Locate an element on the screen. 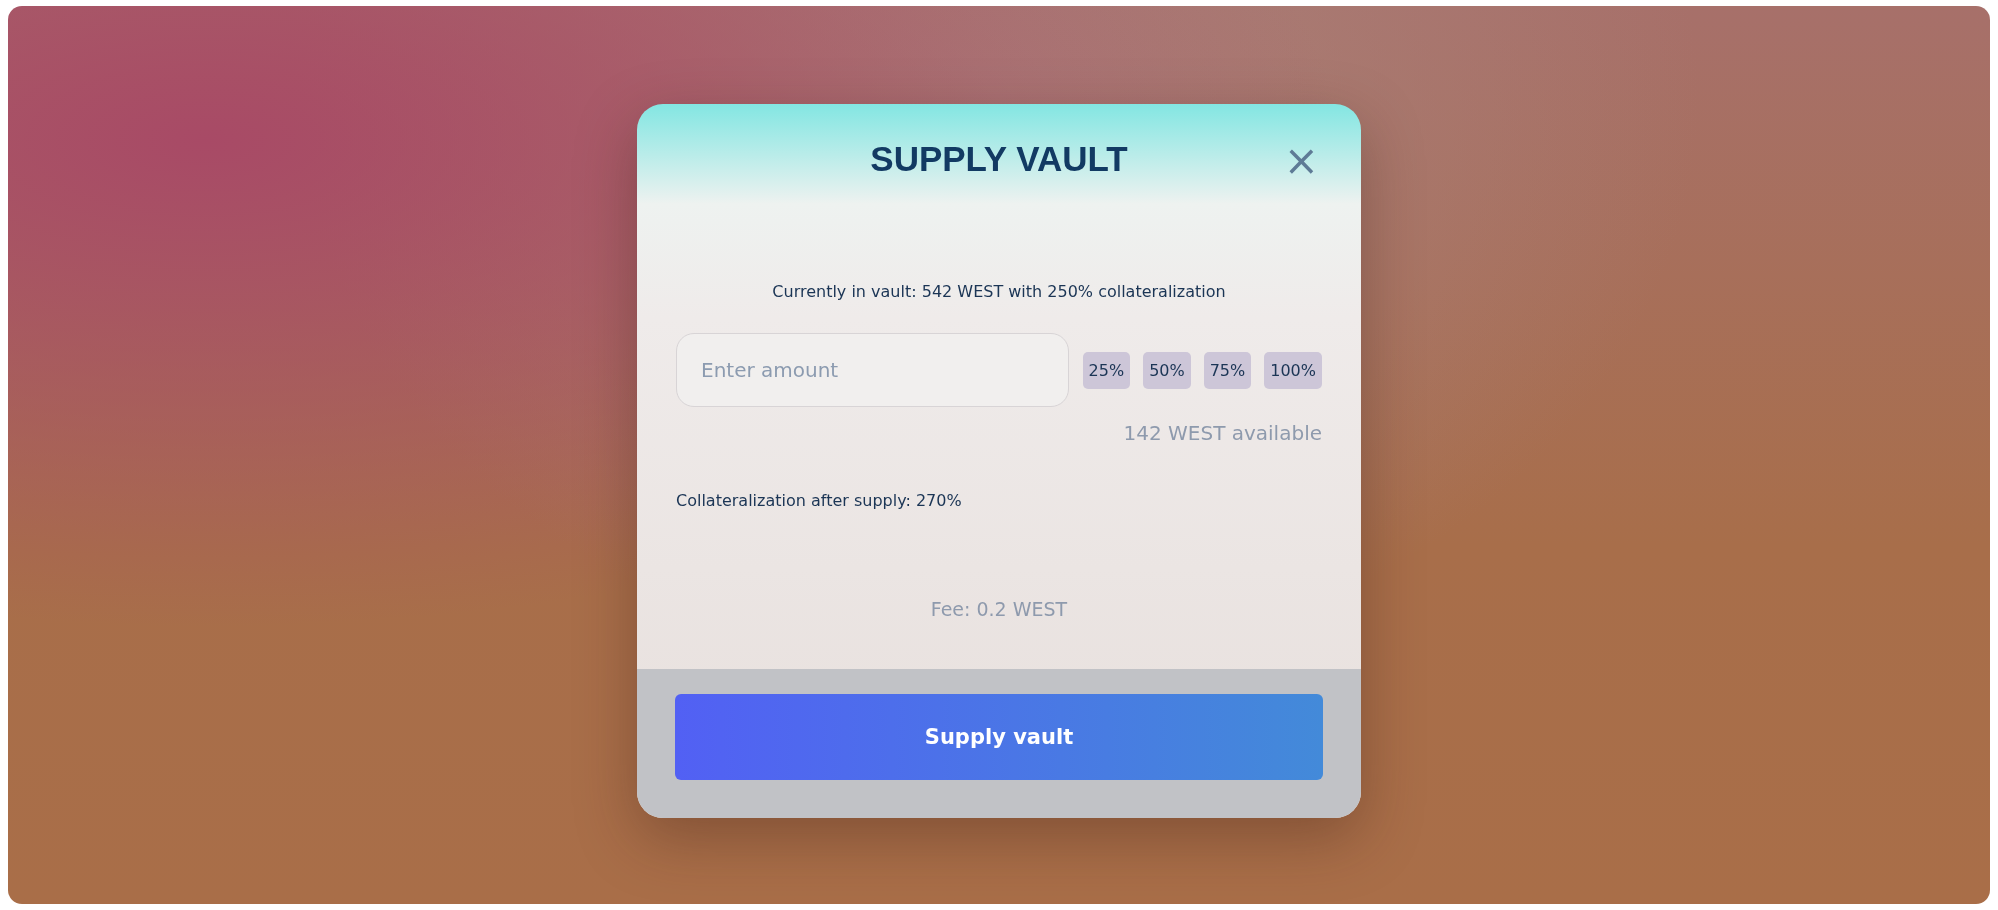 The width and height of the screenshot is (1998, 910). vault-status-text: Currently in vault: 542 WEST with 250% collateralization is located at coordinates (999, 291).